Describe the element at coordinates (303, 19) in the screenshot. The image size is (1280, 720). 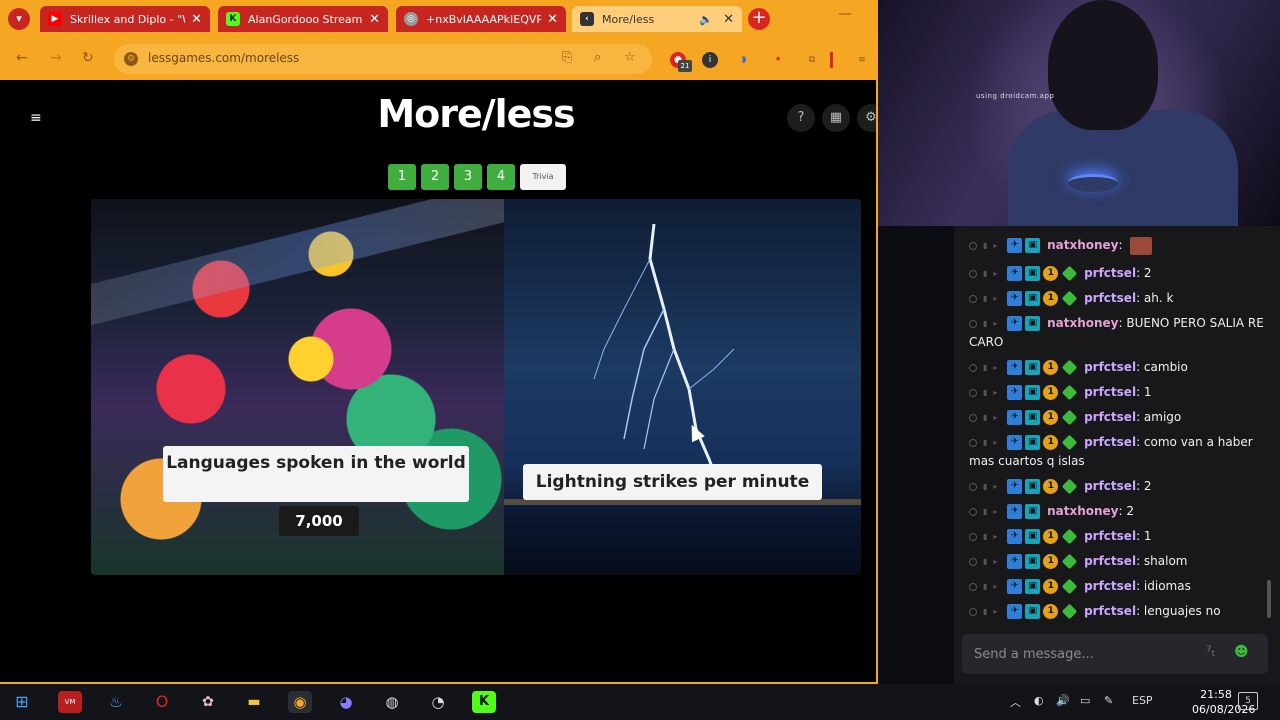
I see `tab-kick: K AlanGordooo Stream ✕` at that location.